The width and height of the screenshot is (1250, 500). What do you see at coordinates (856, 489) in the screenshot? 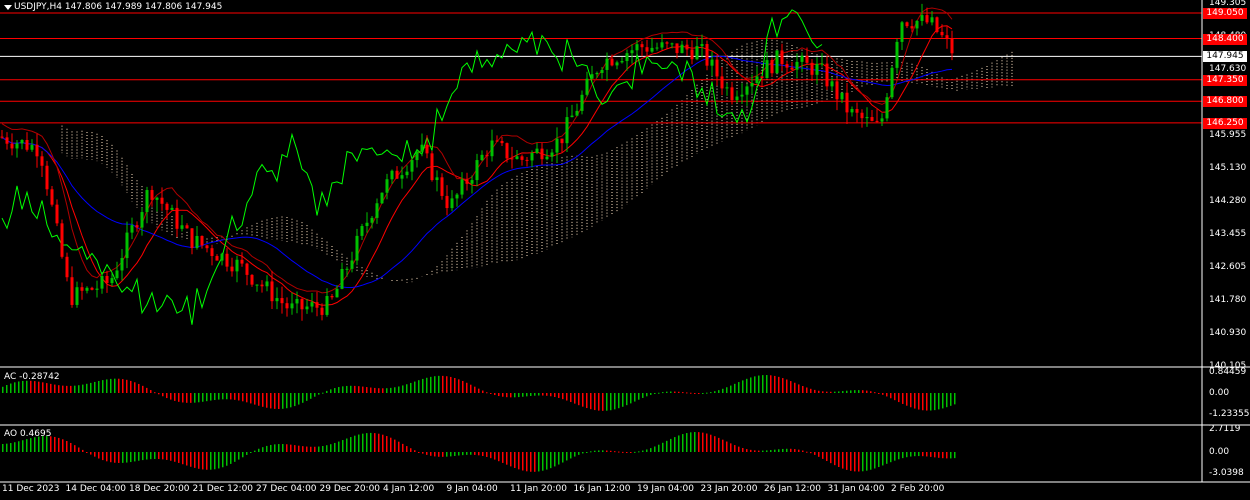
I see `time-tick: 31 Jan 04:00` at bounding box center [856, 489].